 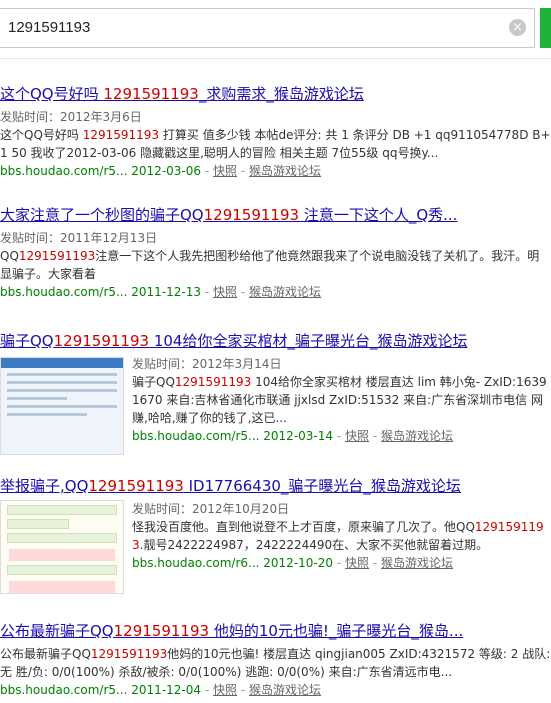 I want to click on search-bar: 1291591193 ×, so click(x=275, y=29).